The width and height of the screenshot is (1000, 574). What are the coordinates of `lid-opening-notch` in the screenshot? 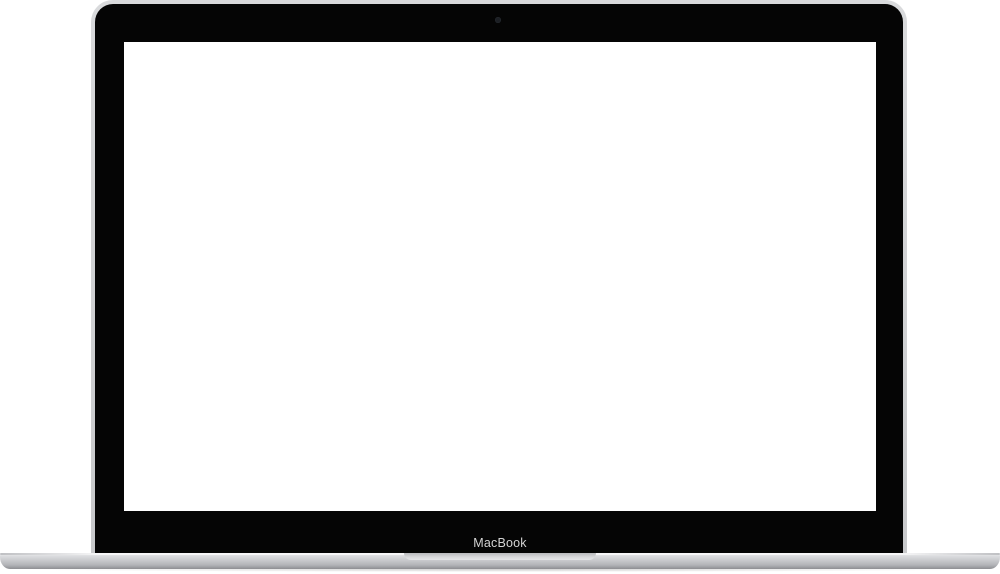 It's located at (500, 556).